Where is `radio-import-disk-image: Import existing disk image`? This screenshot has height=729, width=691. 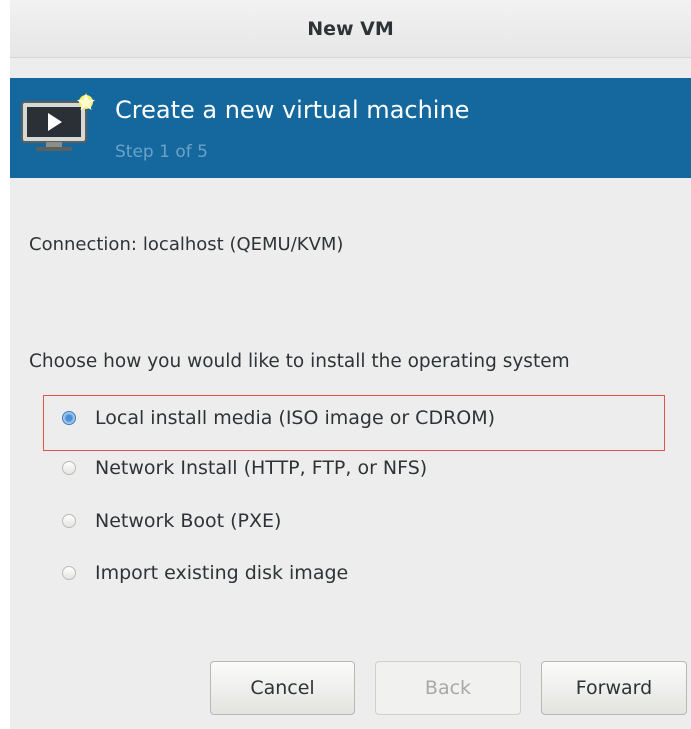
radio-import-disk-image: Import existing disk image is located at coordinates (205, 573).